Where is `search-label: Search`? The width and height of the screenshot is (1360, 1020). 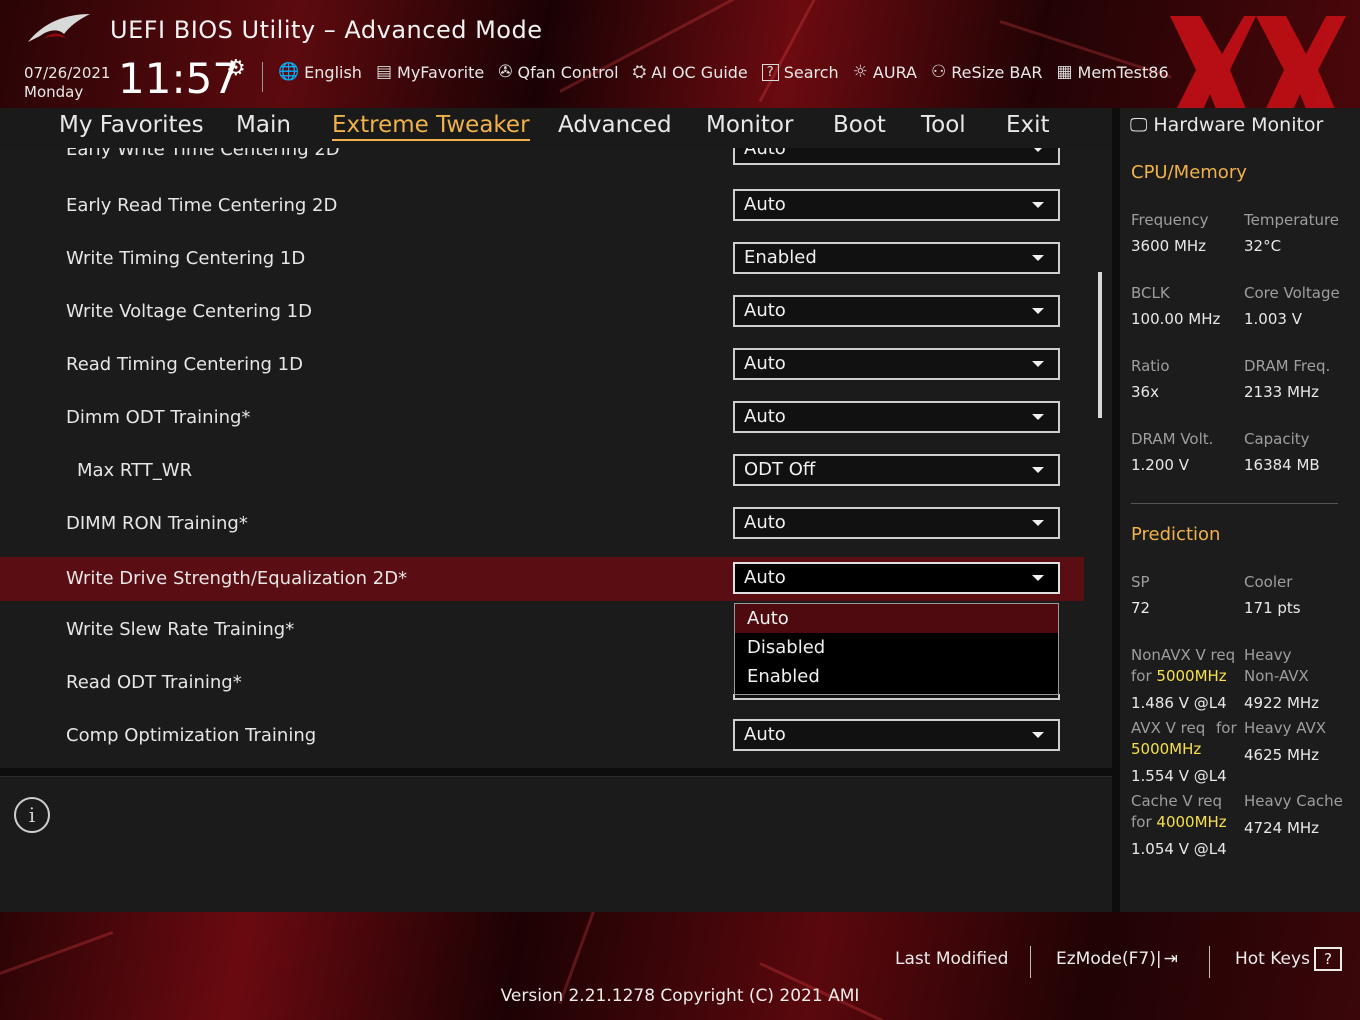 search-label: Search is located at coordinates (811, 72).